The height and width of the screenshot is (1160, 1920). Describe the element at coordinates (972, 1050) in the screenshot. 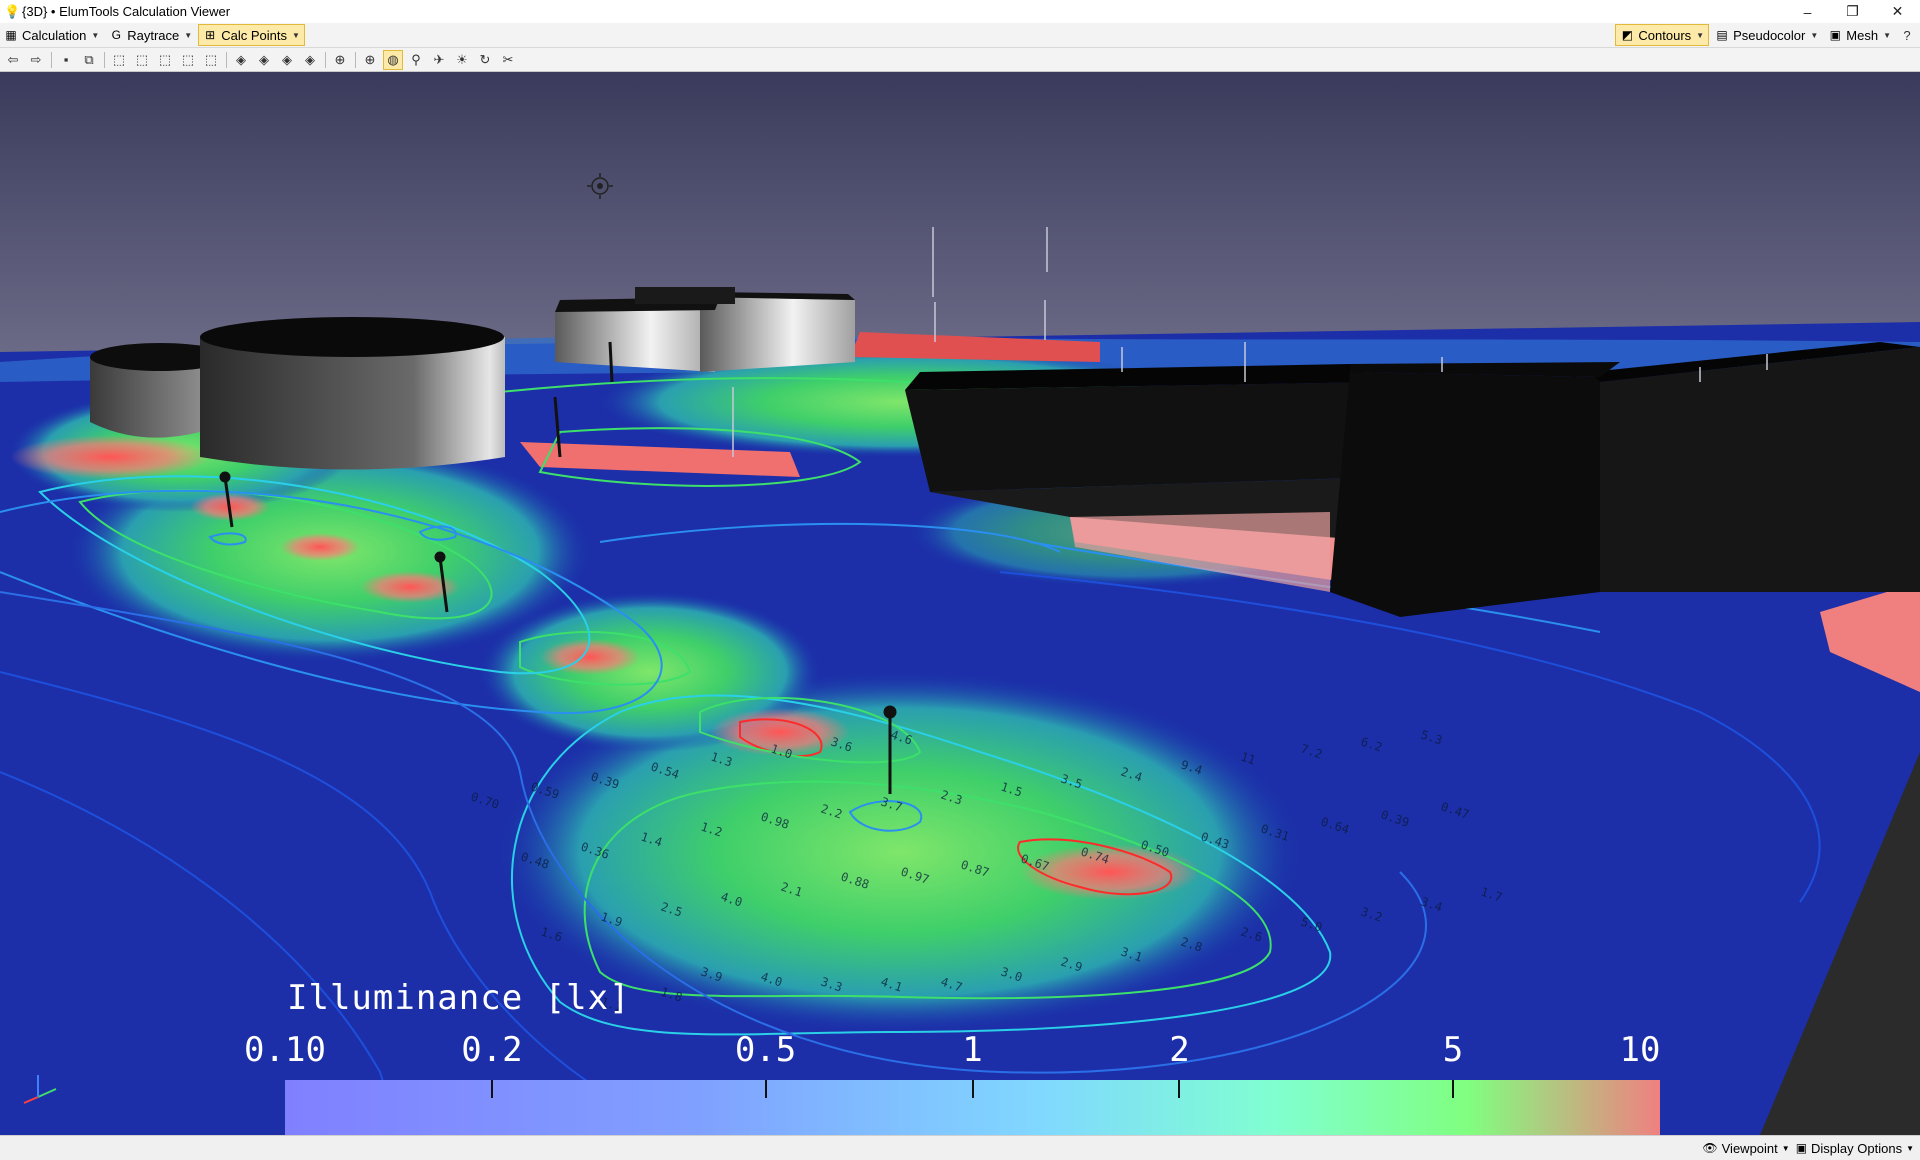

I see `legend-tick-label: 1` at that location.